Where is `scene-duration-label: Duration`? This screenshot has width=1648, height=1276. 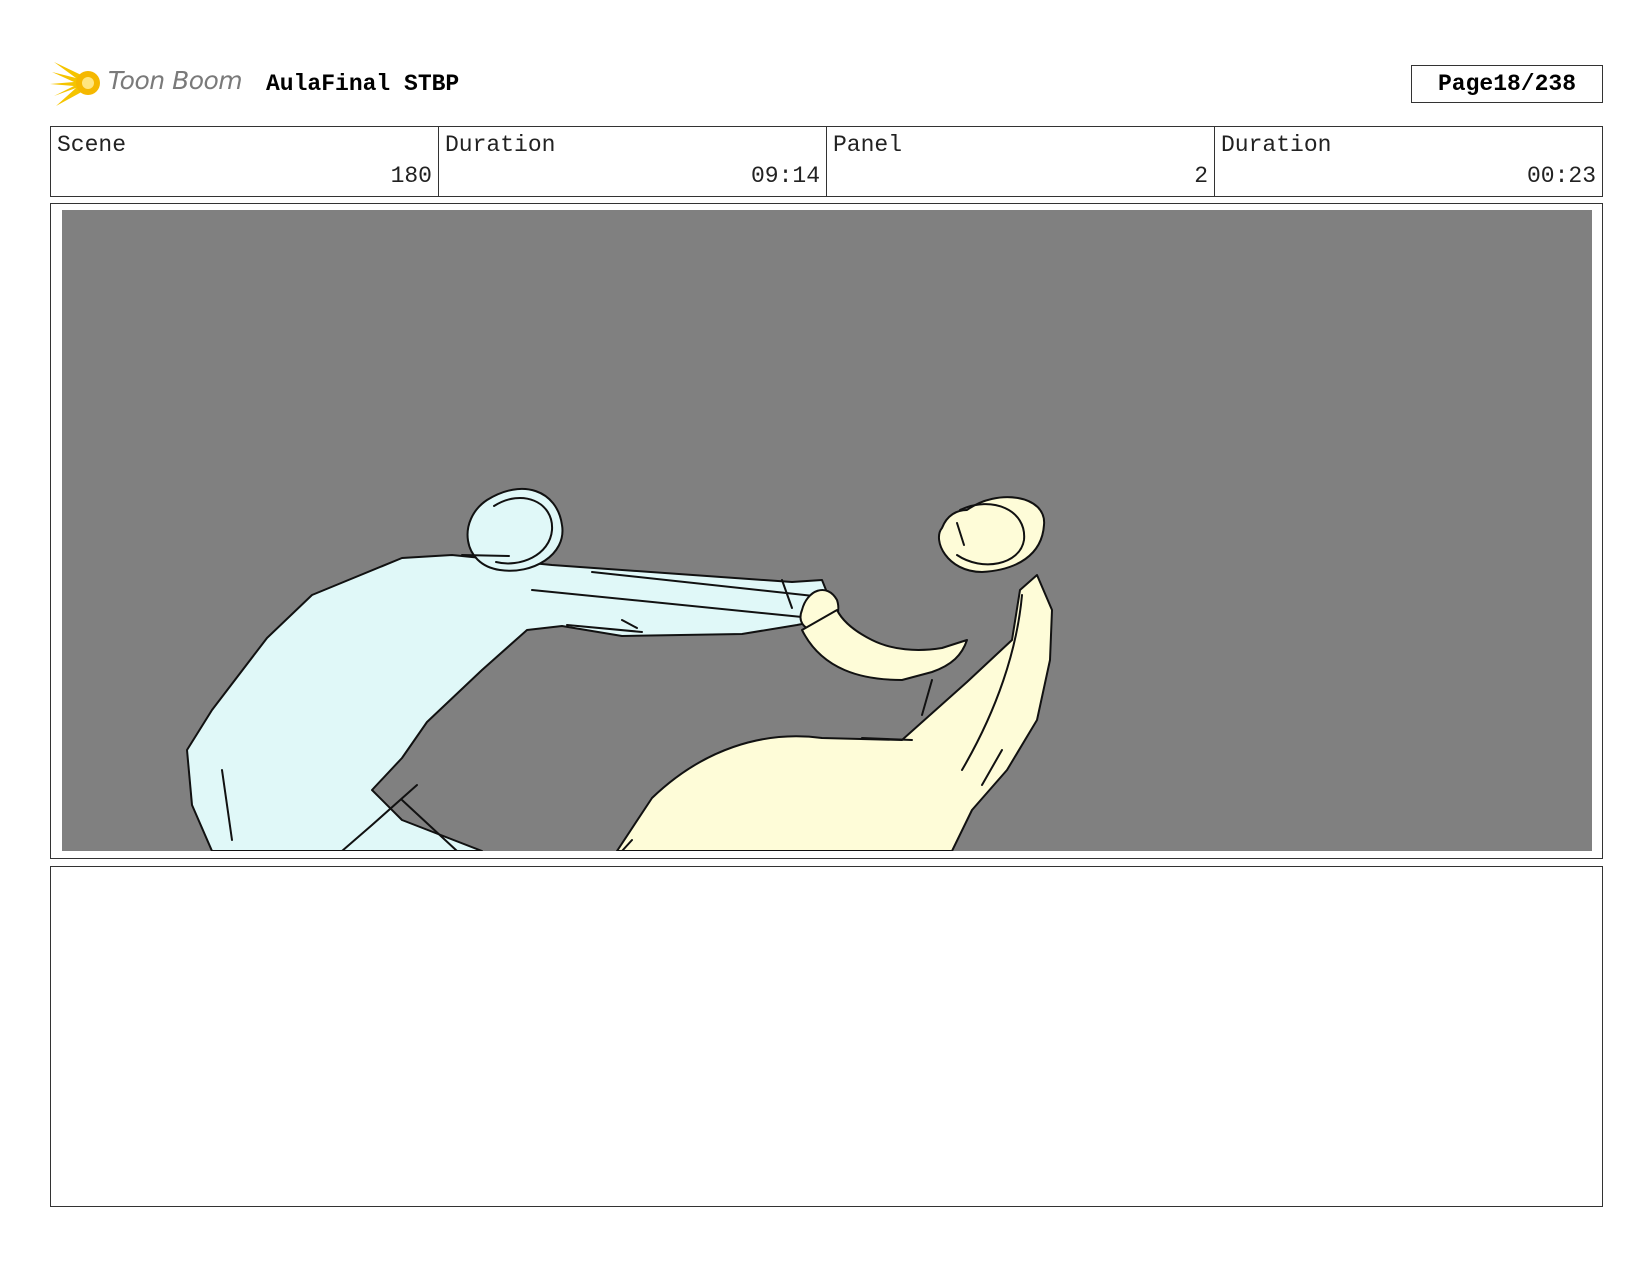 scene-duration-label: Duration is located at coordinates (500, 145).